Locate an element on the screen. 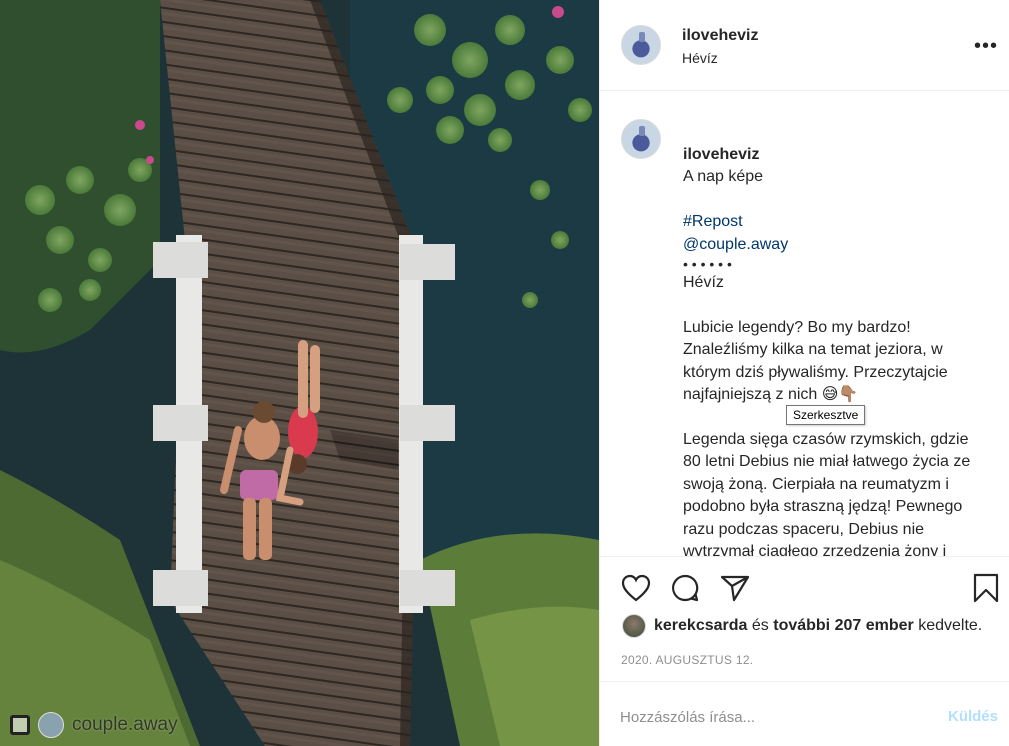 This screenshot has width=1009, height=746. send-icon is located at coordinates (735, 588).